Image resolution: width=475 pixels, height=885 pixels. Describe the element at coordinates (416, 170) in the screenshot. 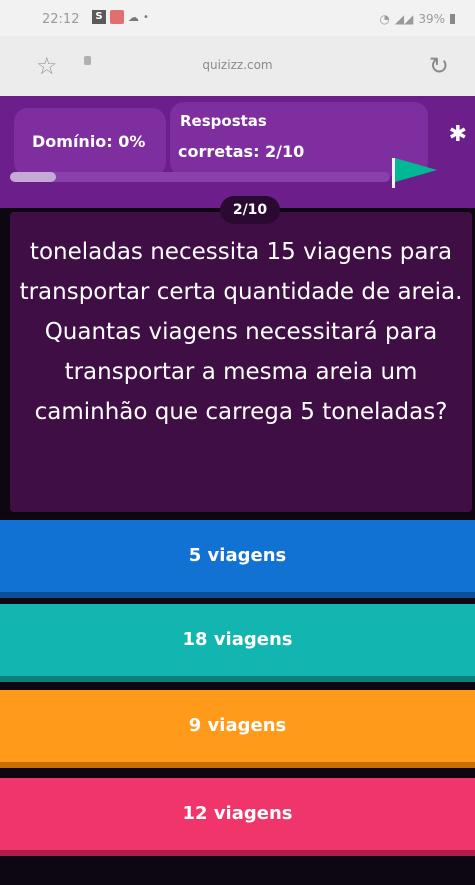

I see `finish-flag-icon` at that location.